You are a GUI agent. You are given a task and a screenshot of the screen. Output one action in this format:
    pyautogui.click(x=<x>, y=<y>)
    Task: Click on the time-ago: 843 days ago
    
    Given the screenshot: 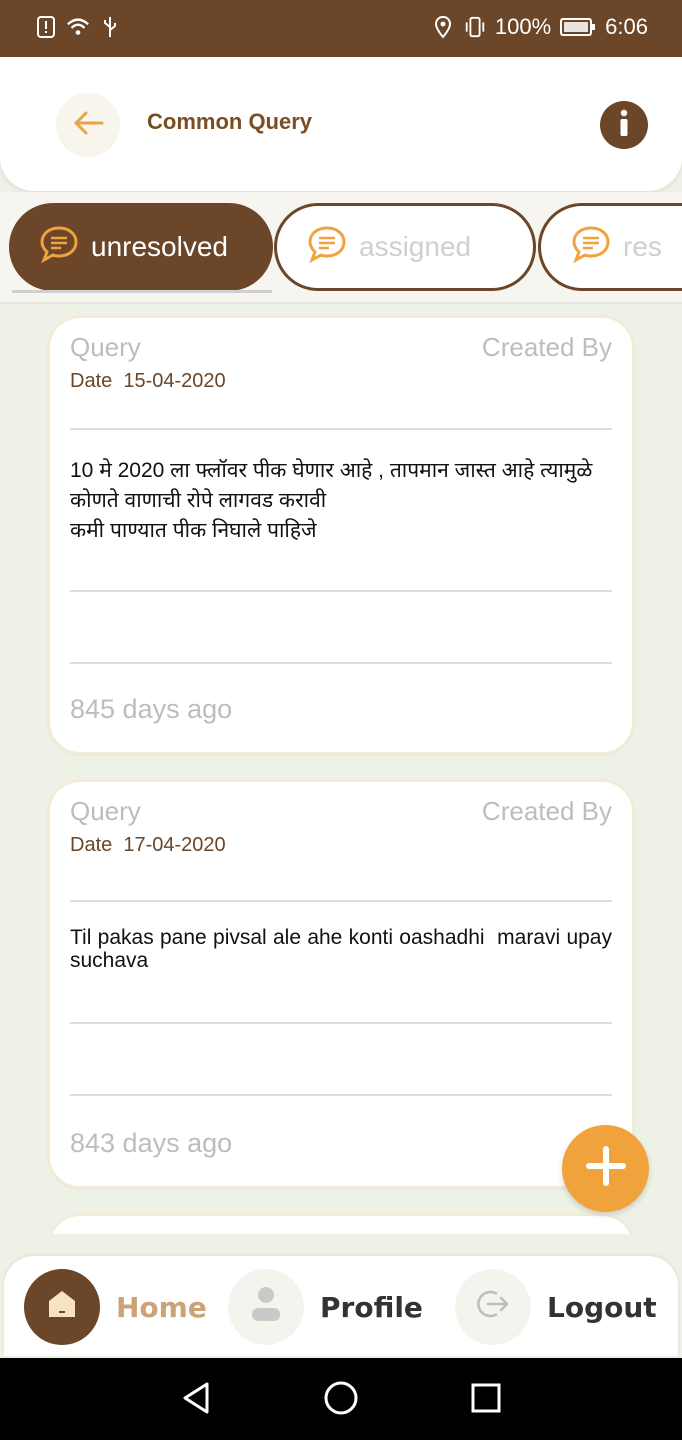 What is the action you would take?
    pyautogui.click(x=151, y=1143)
    